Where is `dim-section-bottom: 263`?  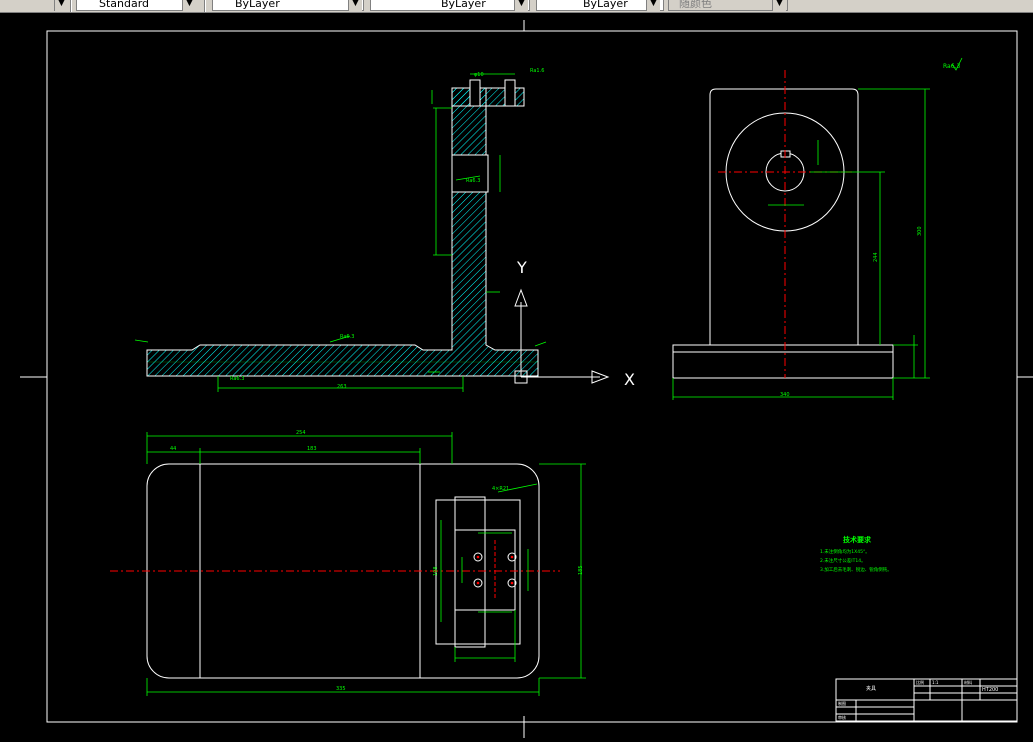
dim-section-bottom: 263 is located at coordinates (342, 387).